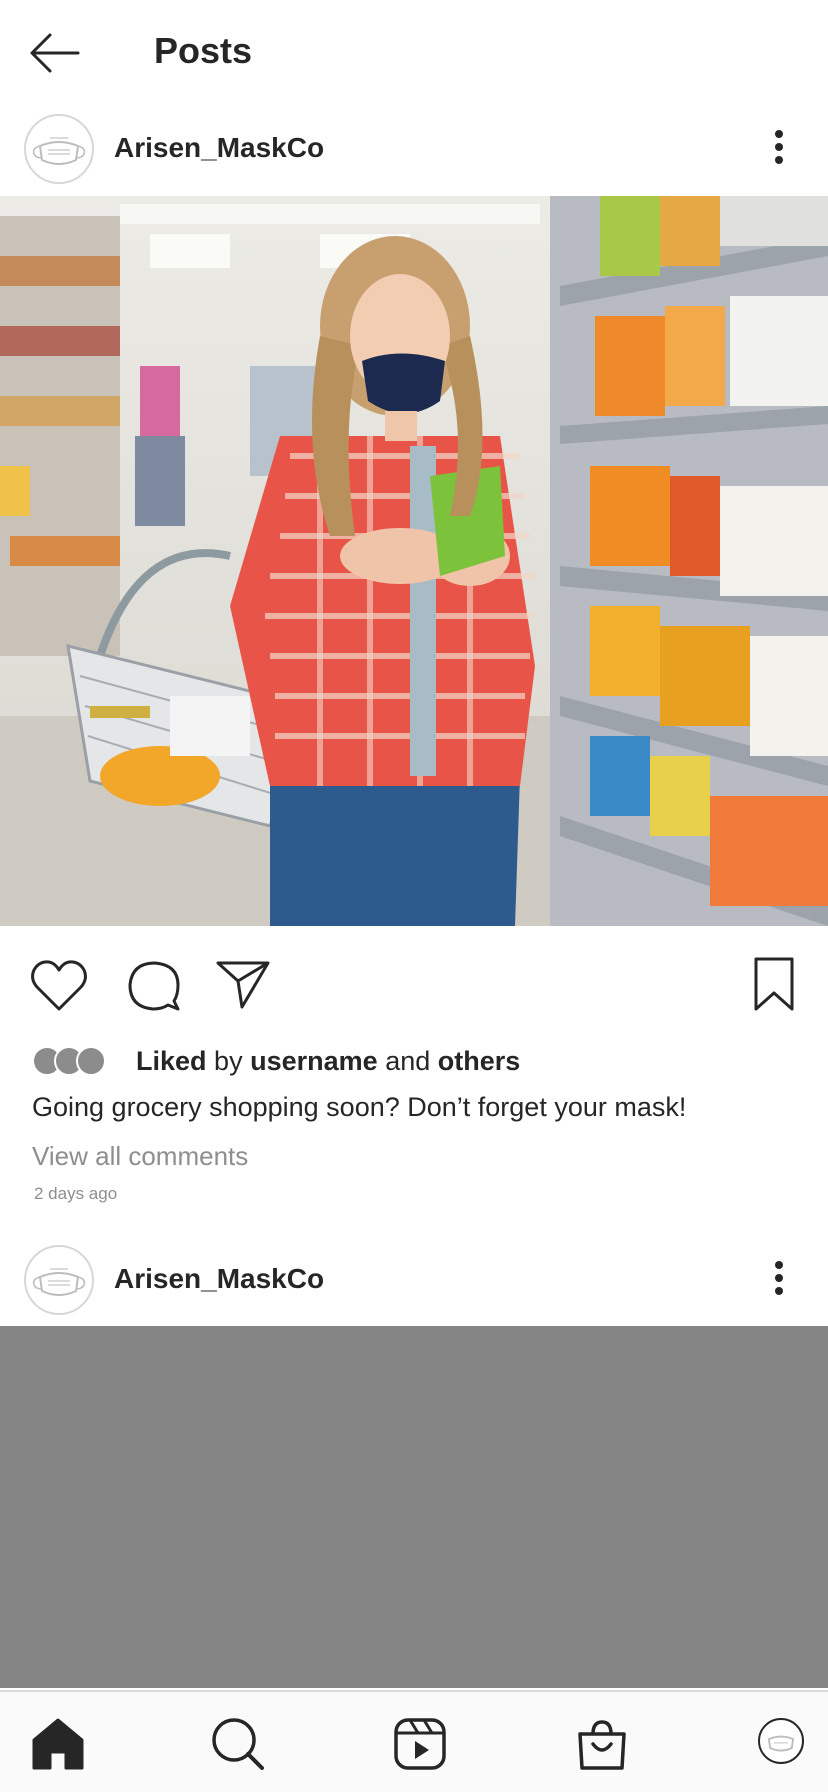 The width and height of the screenshot is (828, 1792). I want to click on home-icon, so click(58, 1744).